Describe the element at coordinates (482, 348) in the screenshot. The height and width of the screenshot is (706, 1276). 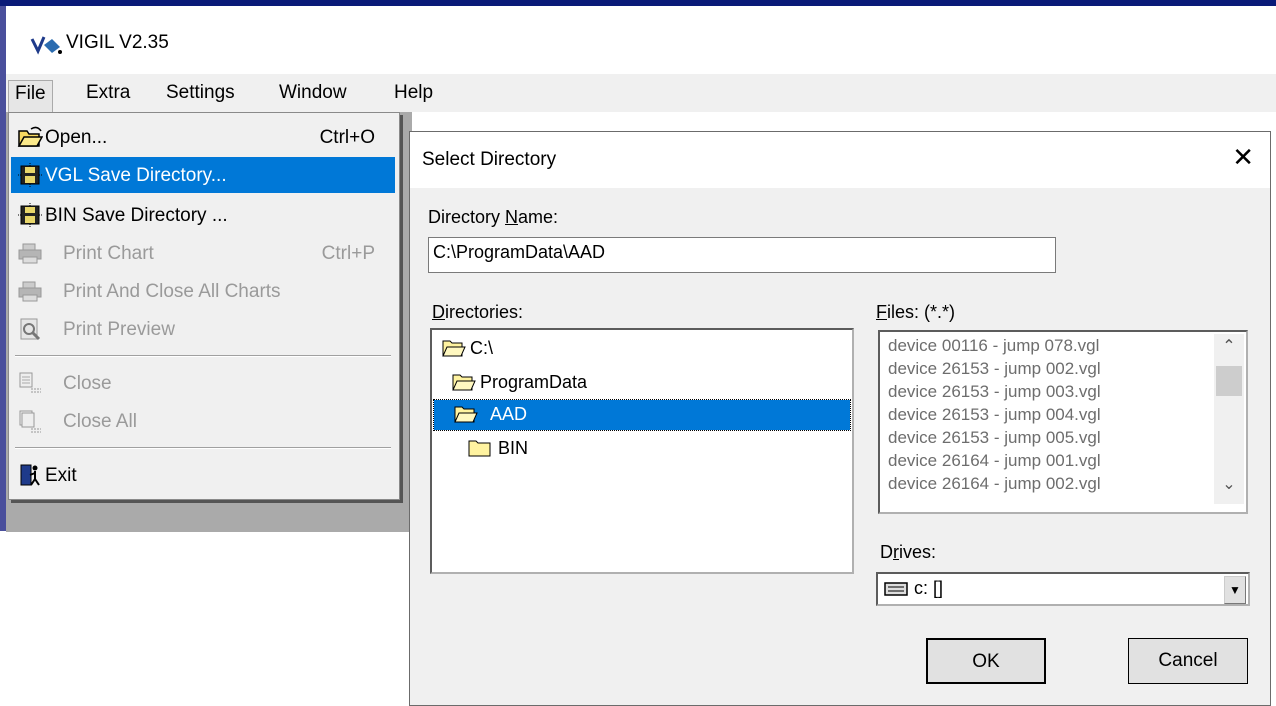
I see `directory-label: C:\` at that location.